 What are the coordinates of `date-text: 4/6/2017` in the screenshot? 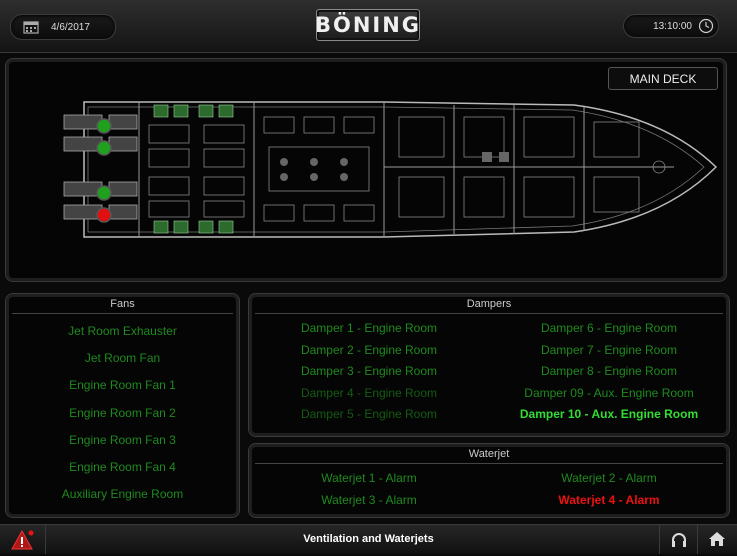 It's located at (70, 27).